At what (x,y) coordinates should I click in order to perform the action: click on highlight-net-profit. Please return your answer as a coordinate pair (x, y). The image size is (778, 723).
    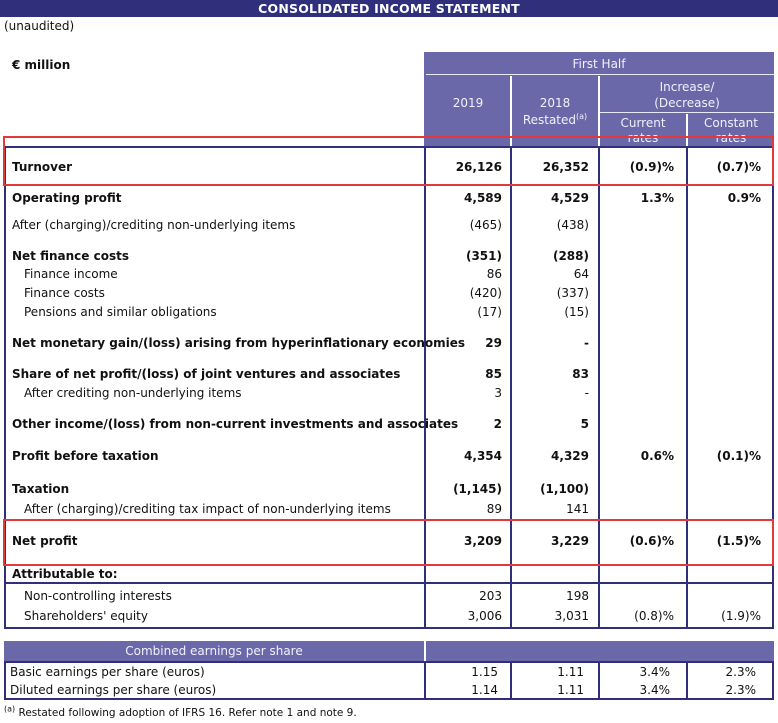
    Looking at the image, I should click on (388, 542).